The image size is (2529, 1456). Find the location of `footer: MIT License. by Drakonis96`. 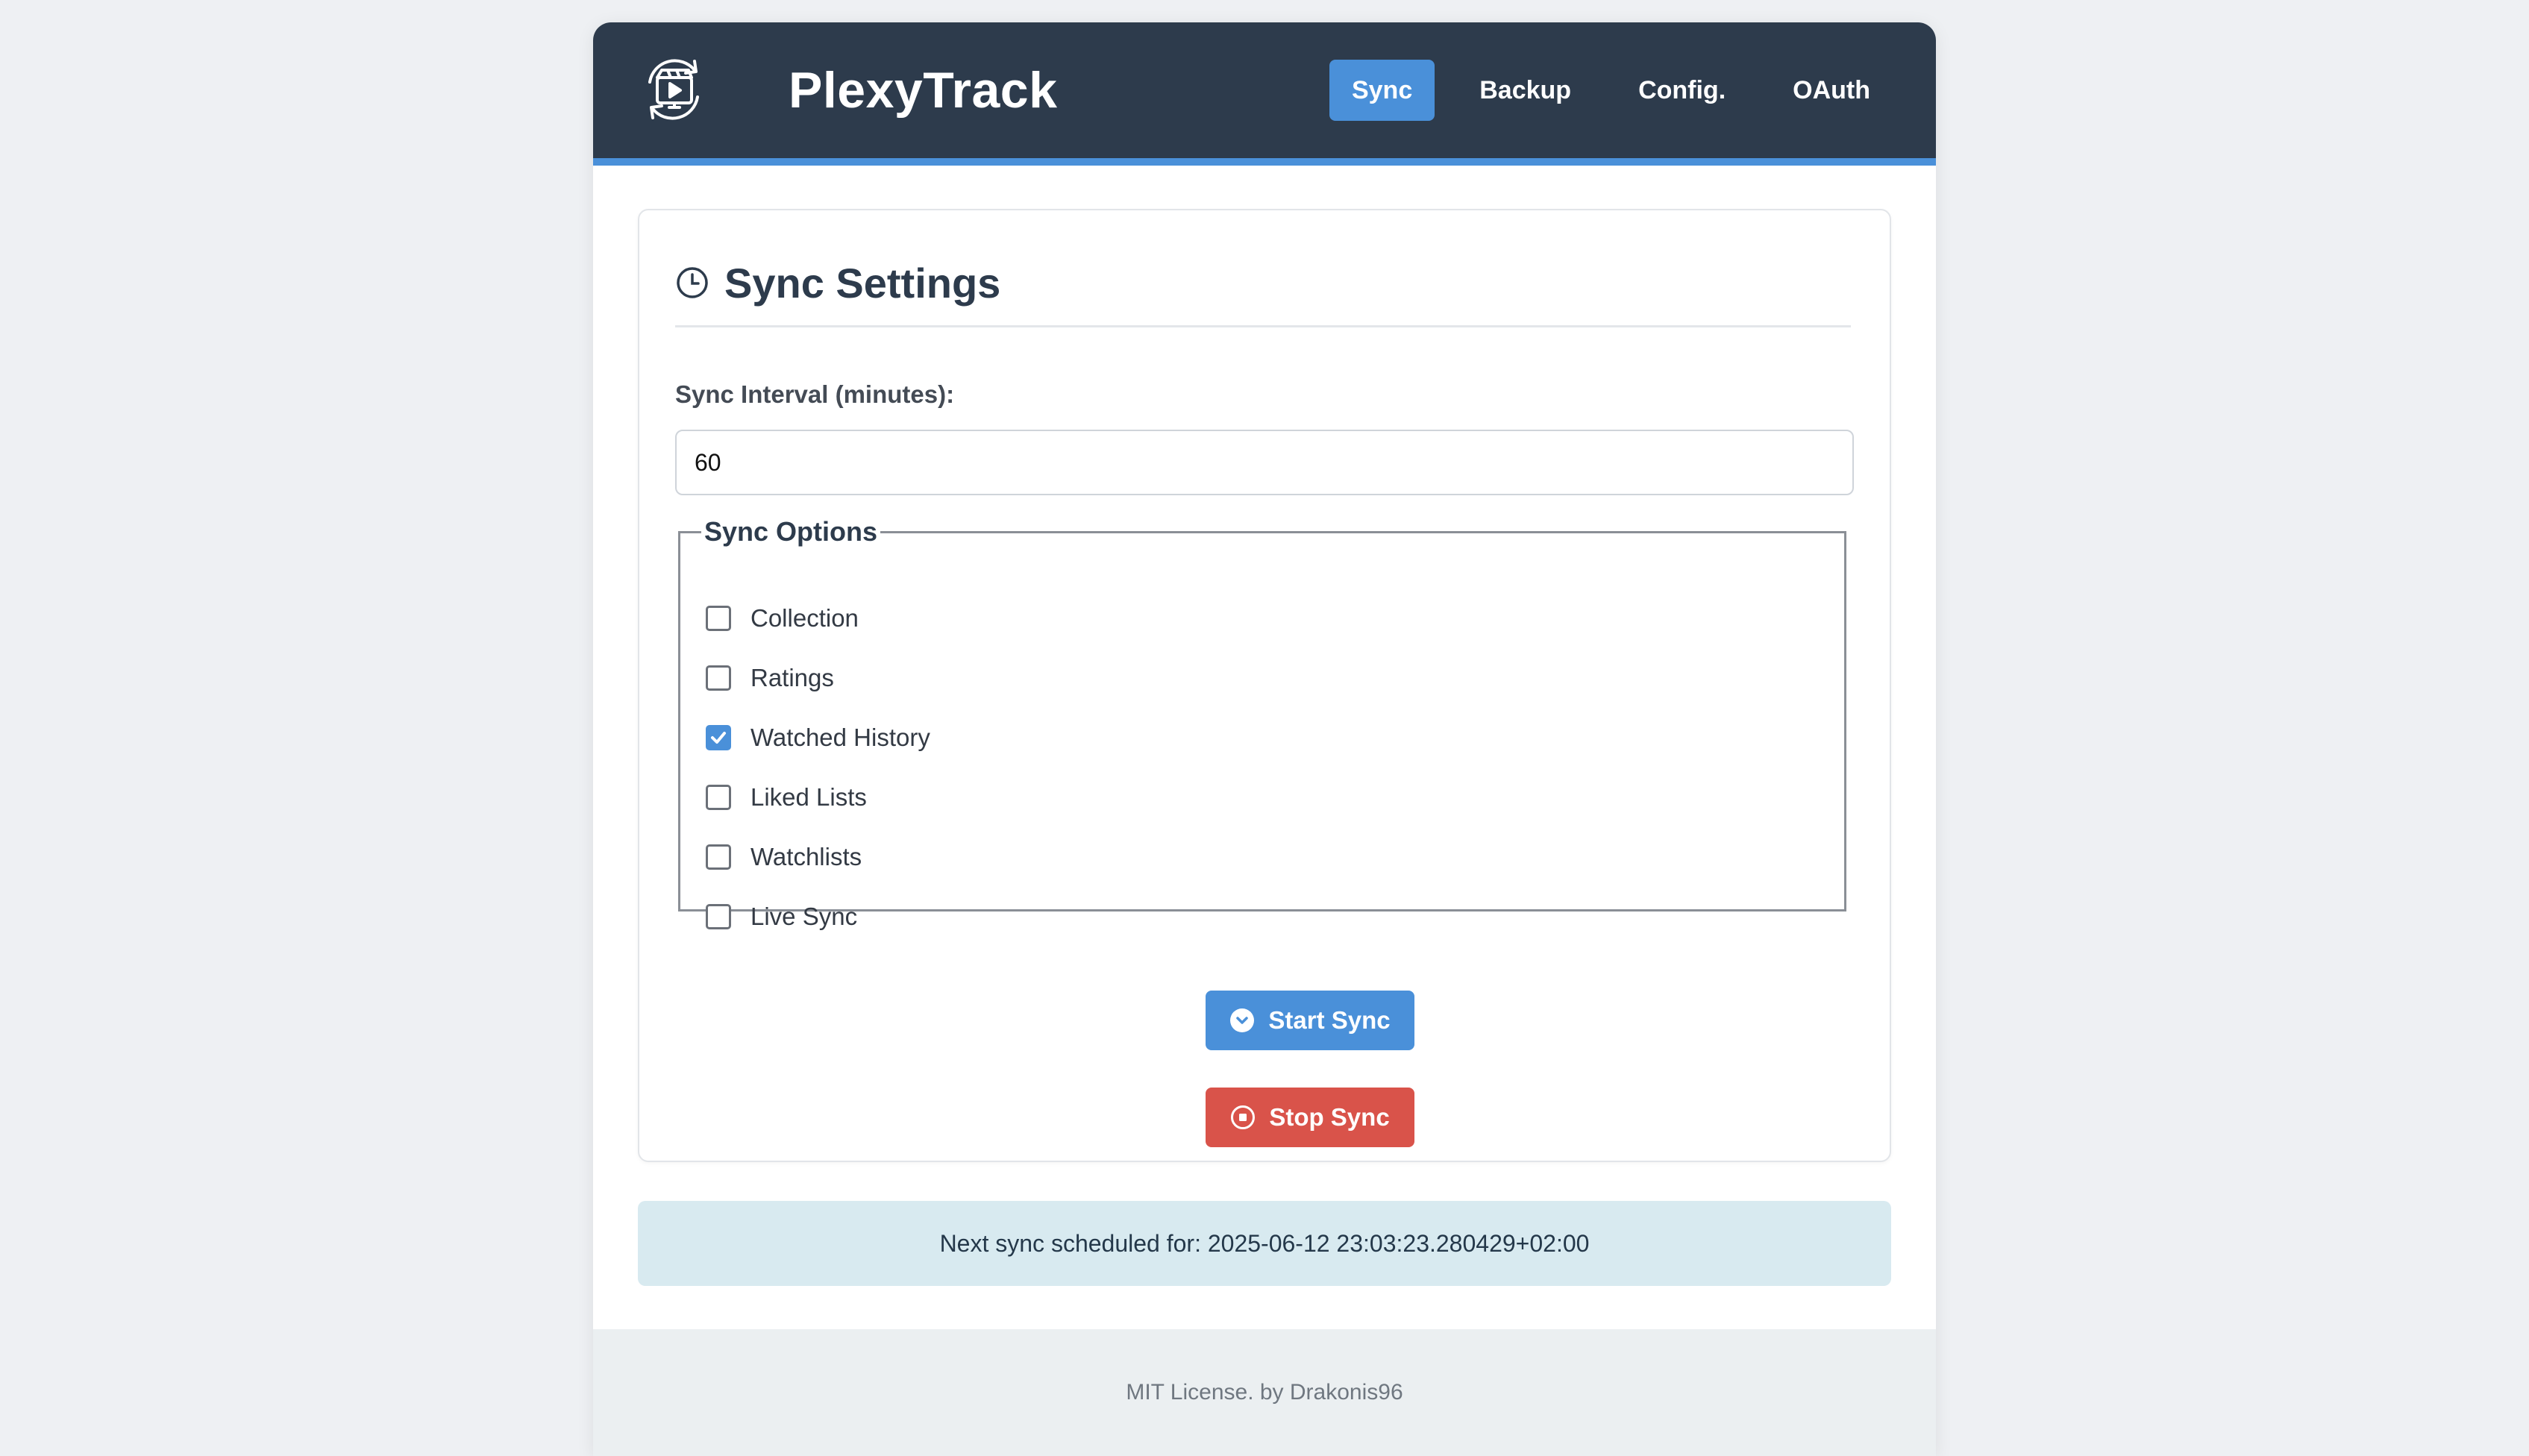

footer: MIT License. by Drakonis96 is located at coordinates (1264, 1392).